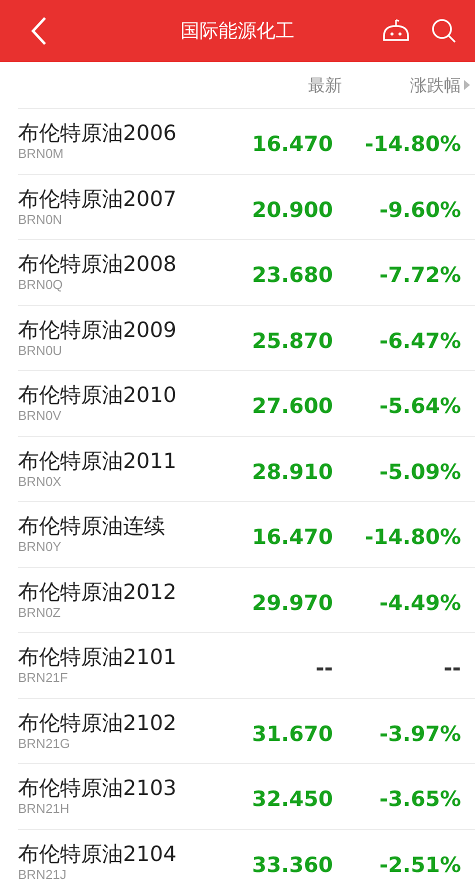  Describe the element at coordinates (246, 797) in the screenshot. I see `quote-row: 布伦特原油2103 BRN21H 32.450 -3.65%` at that location.